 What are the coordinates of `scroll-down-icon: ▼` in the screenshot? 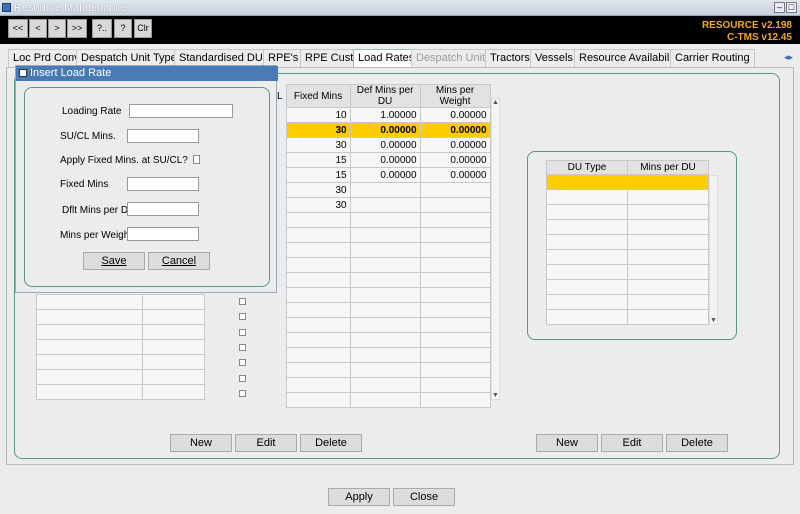 It's located at (495, 395).